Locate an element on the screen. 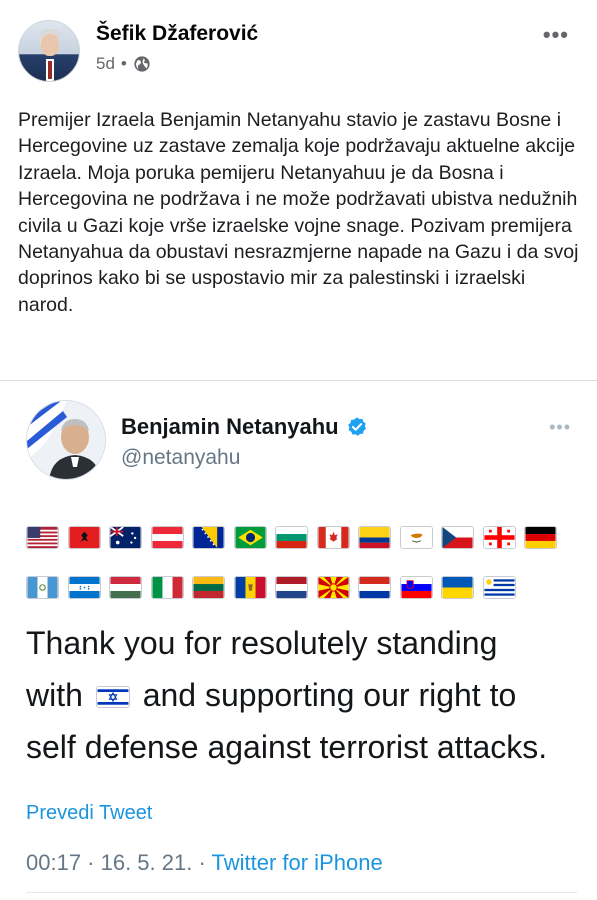 This screenshot has height=900, width=597. more-options-icon: ••• is located at coordinates (556, 35).